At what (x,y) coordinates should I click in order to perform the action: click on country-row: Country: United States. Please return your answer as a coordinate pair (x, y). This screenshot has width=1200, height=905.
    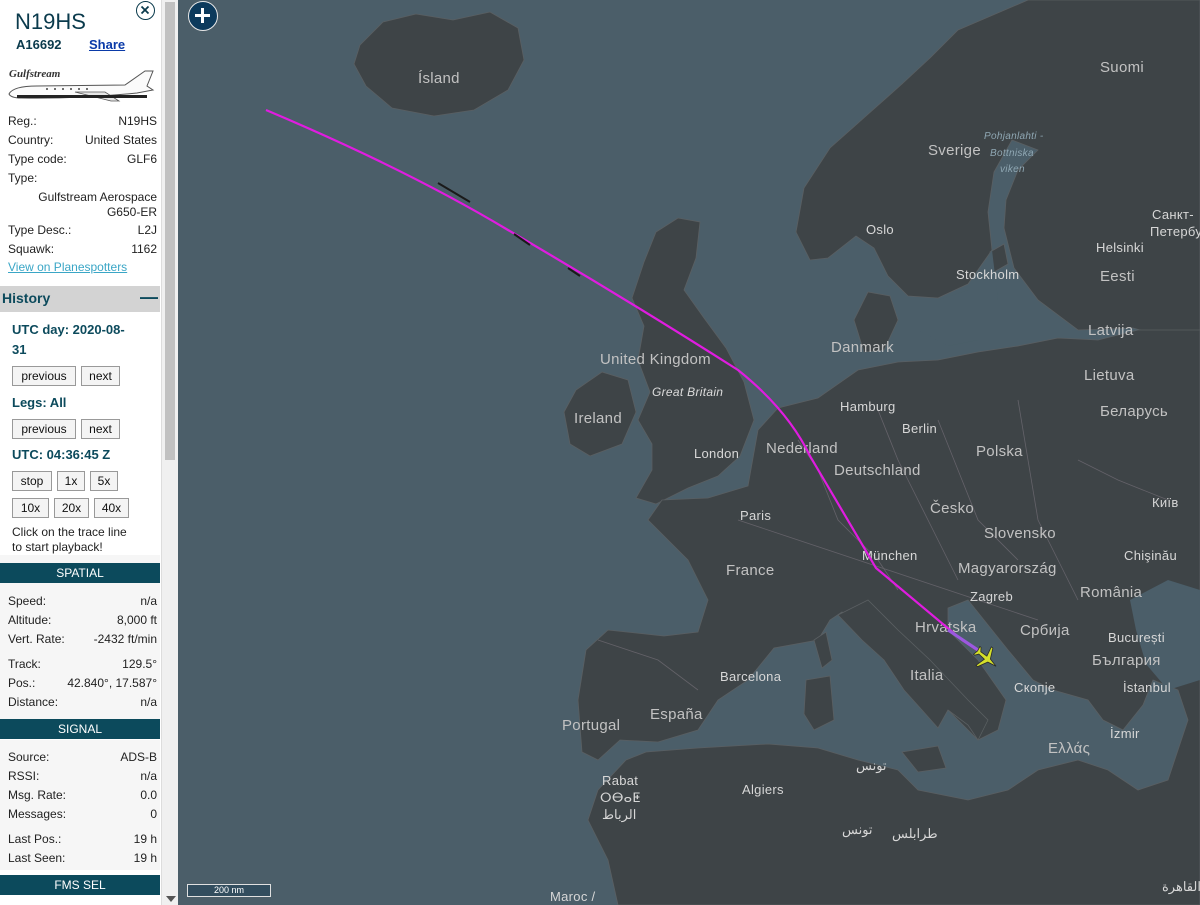
    Looking at the image, I should click on (82, 140).